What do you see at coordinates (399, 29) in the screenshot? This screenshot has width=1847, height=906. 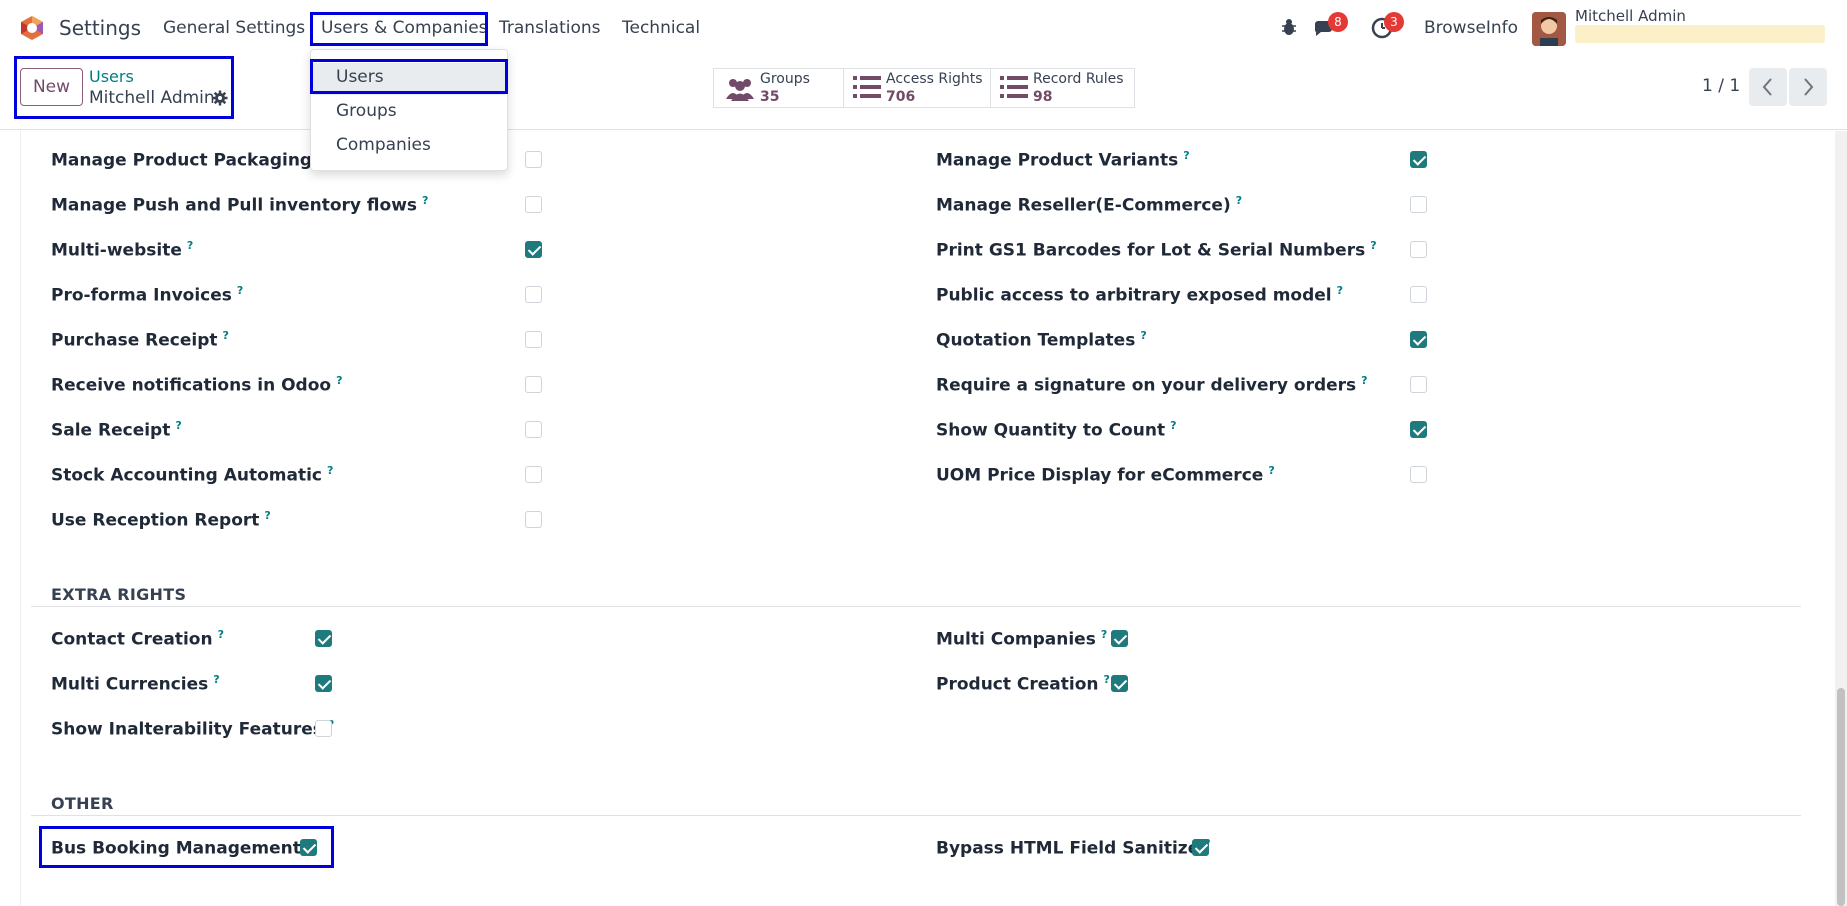 I see `highlight-users-companies-menu` at bounding box center [399, 29].